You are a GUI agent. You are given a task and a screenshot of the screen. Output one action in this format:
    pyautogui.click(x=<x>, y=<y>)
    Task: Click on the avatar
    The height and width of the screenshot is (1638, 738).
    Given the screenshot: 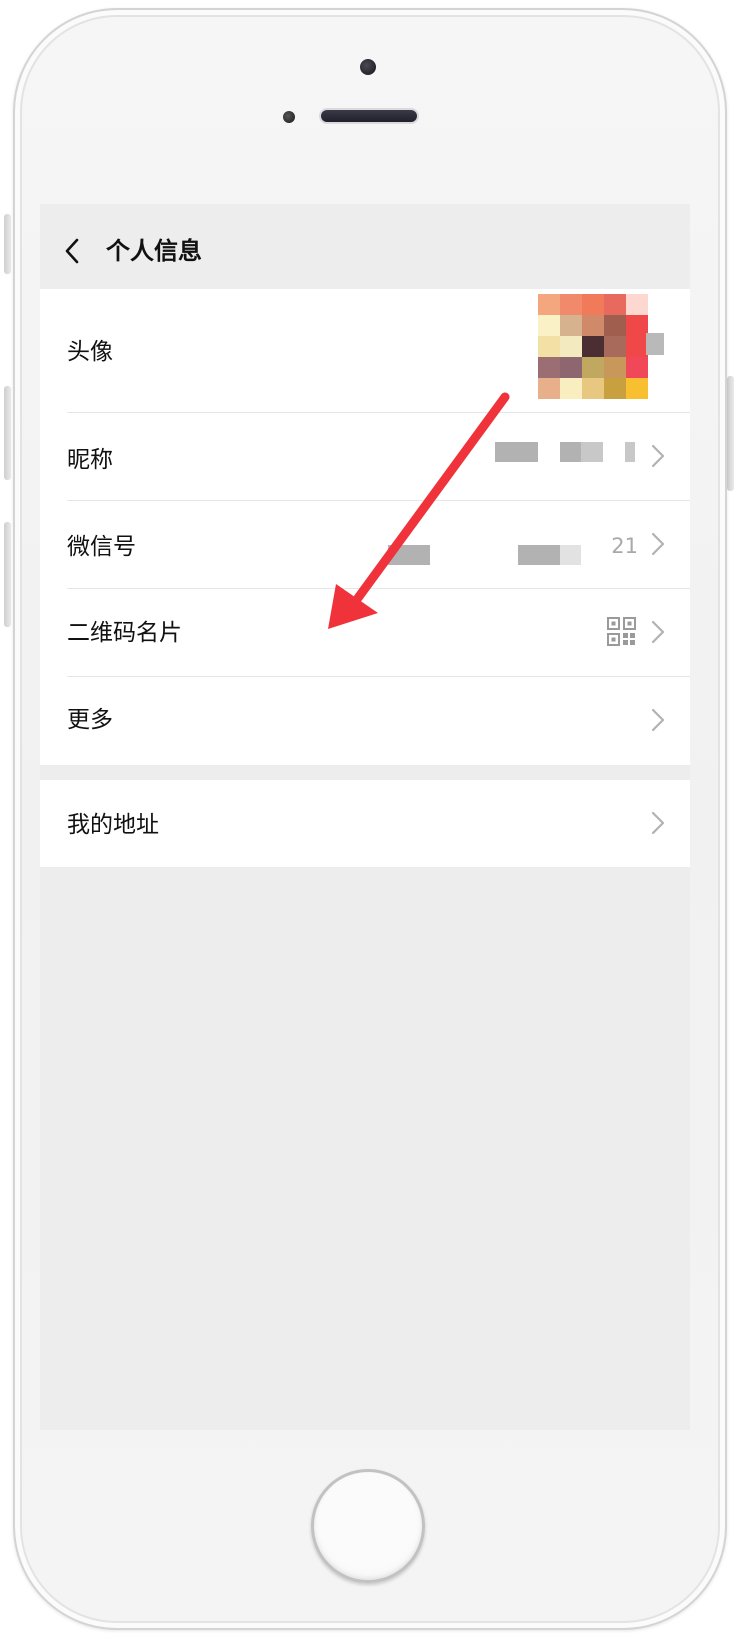 What is the action you would take?
    pyautogui.click(x=593, y=346)
    